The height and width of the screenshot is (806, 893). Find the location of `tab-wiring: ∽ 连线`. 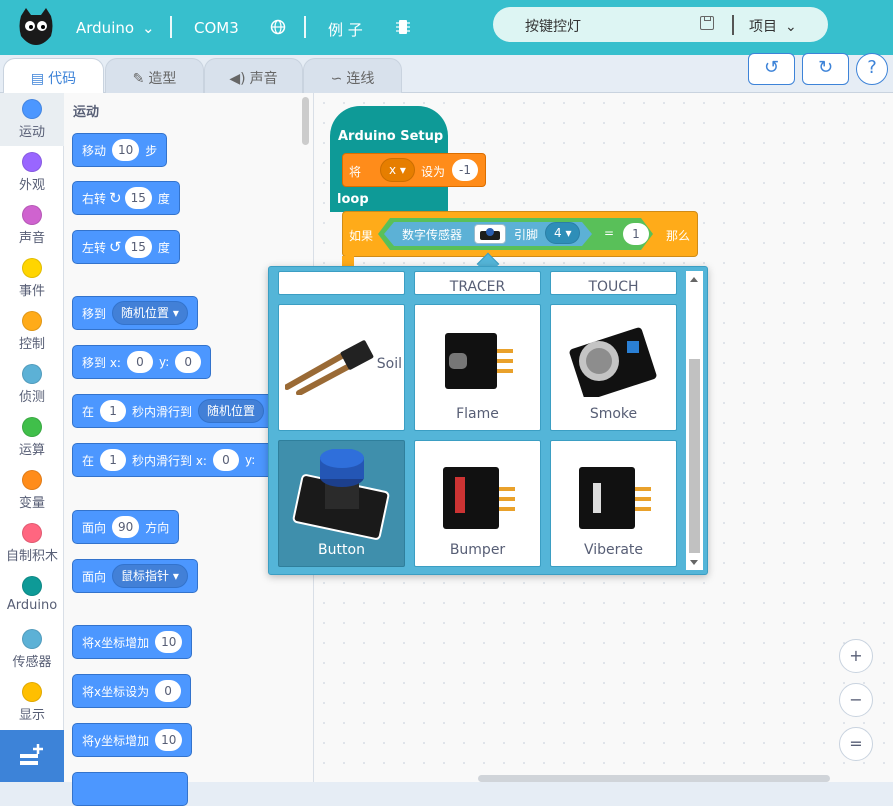

tab-wiring: ∽ 连线 is located at coordinates (352, 76).